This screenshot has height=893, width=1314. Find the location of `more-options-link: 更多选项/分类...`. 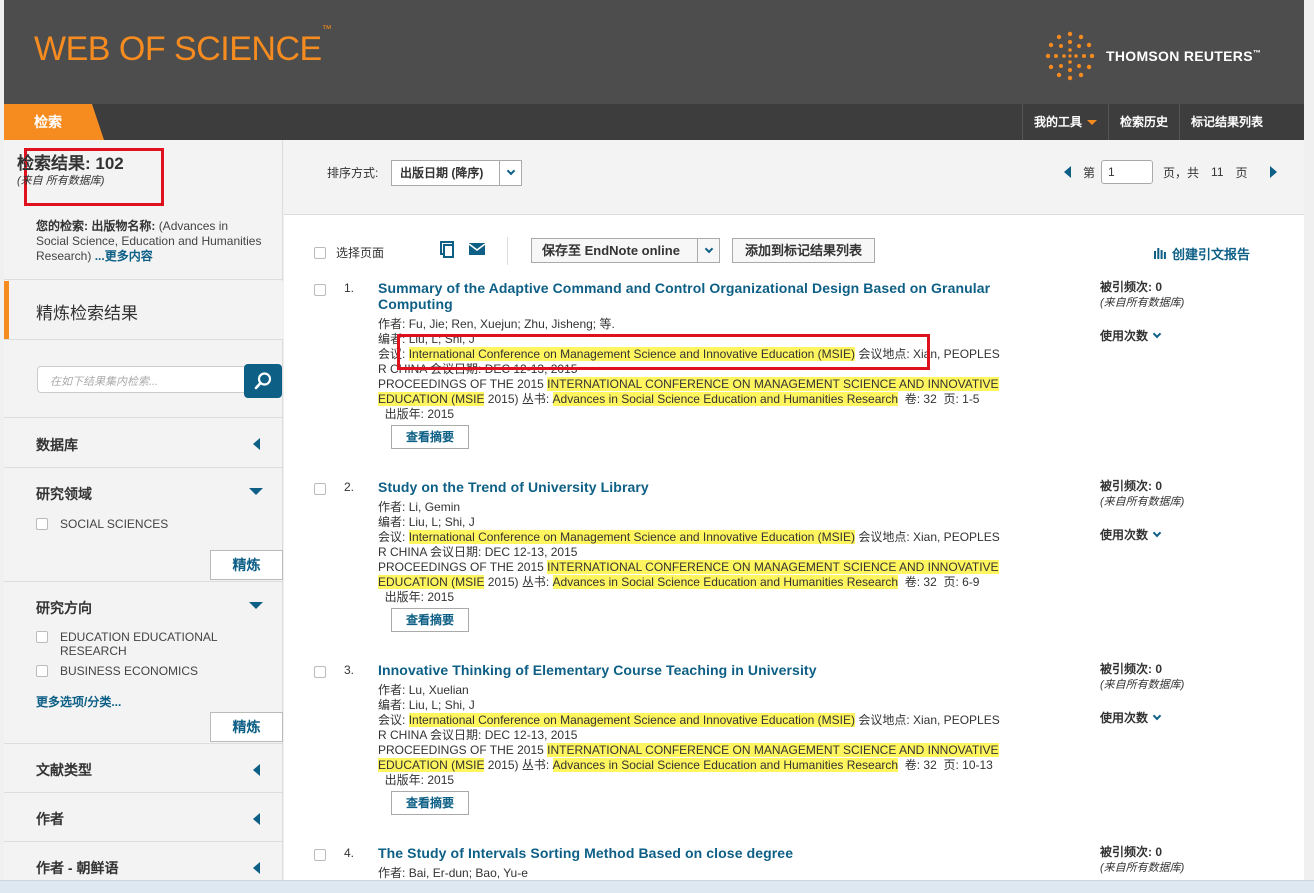

more-options-link: 更多选项/分类... is located at coordinates (78, 701).